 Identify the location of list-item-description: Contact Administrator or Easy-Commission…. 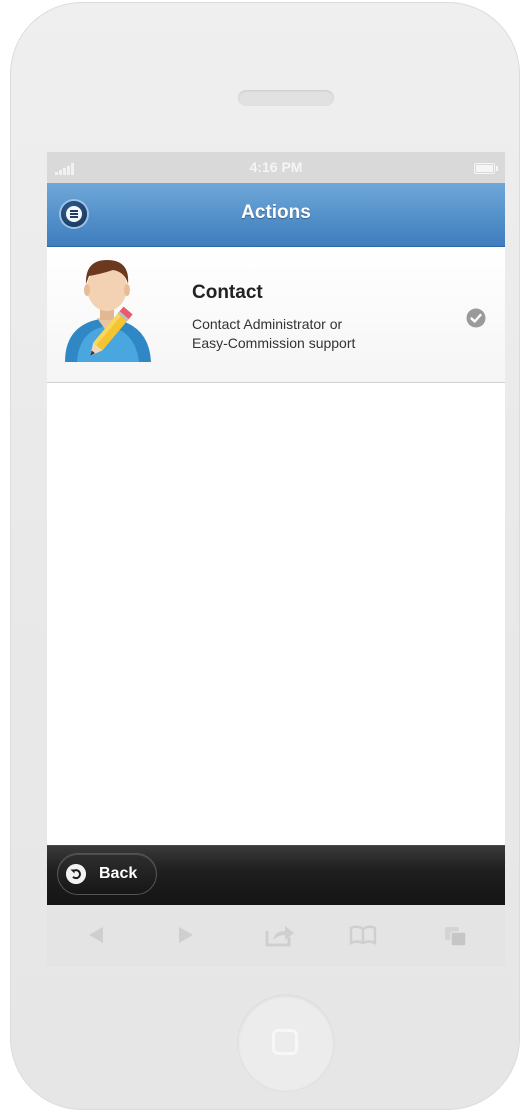
(312, 334).